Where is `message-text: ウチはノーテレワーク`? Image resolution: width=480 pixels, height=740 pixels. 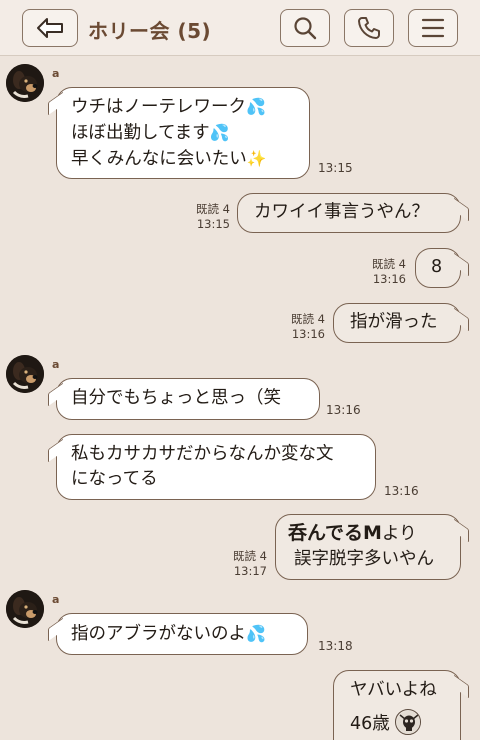 message-text: ウチはノーテレワーク is located at coordinates (158, 107).